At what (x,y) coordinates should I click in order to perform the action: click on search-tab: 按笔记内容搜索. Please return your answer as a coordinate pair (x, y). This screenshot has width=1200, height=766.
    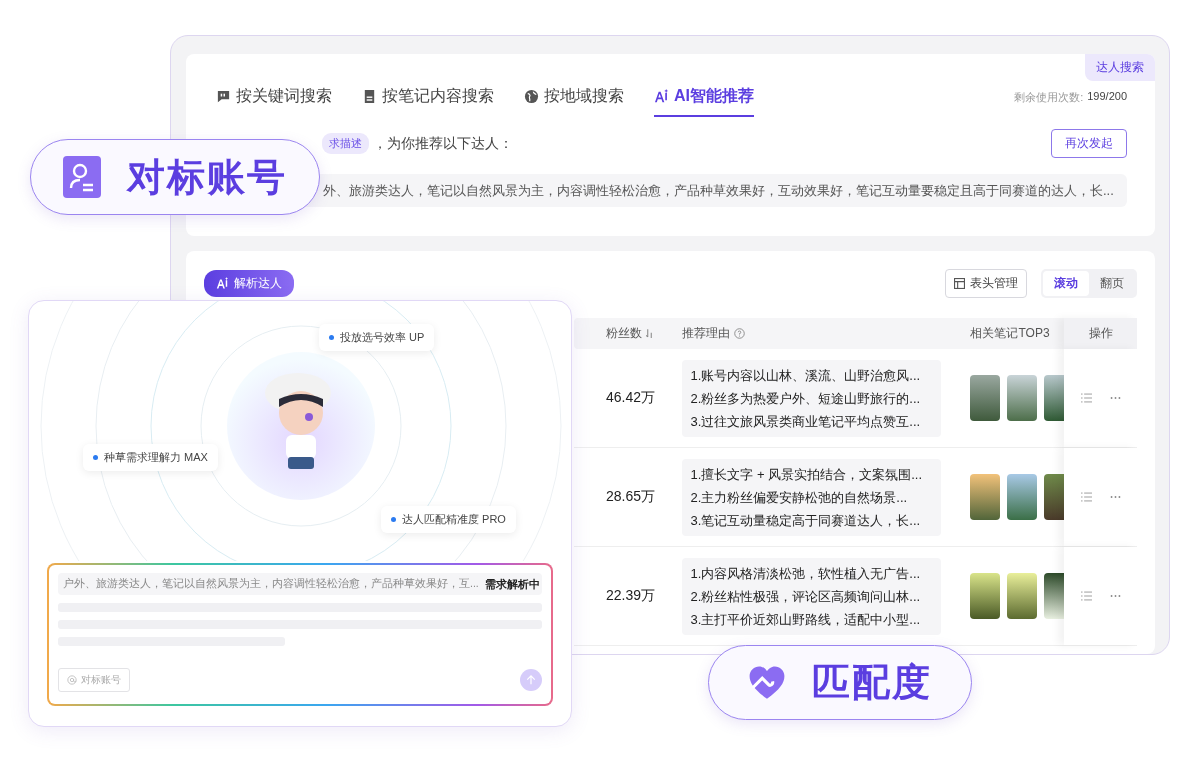
    Looking at the image, I should click on (428, 99).